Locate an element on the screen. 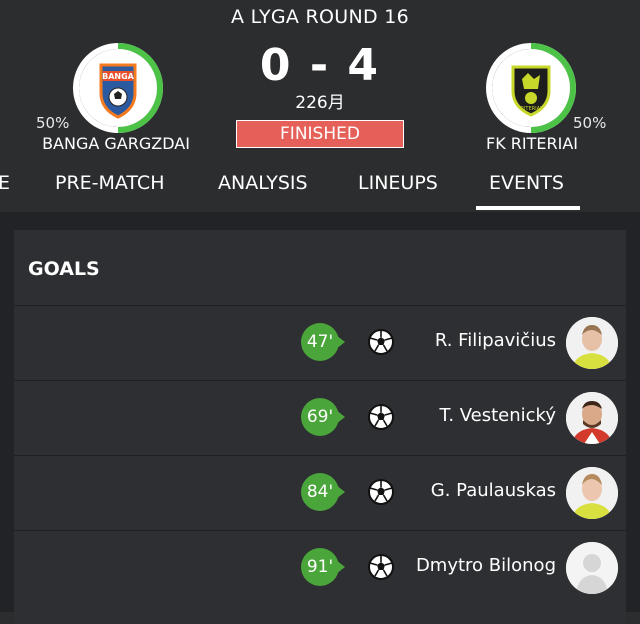 The image size is (640, 624). match-tabs: E PRE-MATCH ANALYSIS LINEUPS EVENTS is located at coordinates (320, 186).